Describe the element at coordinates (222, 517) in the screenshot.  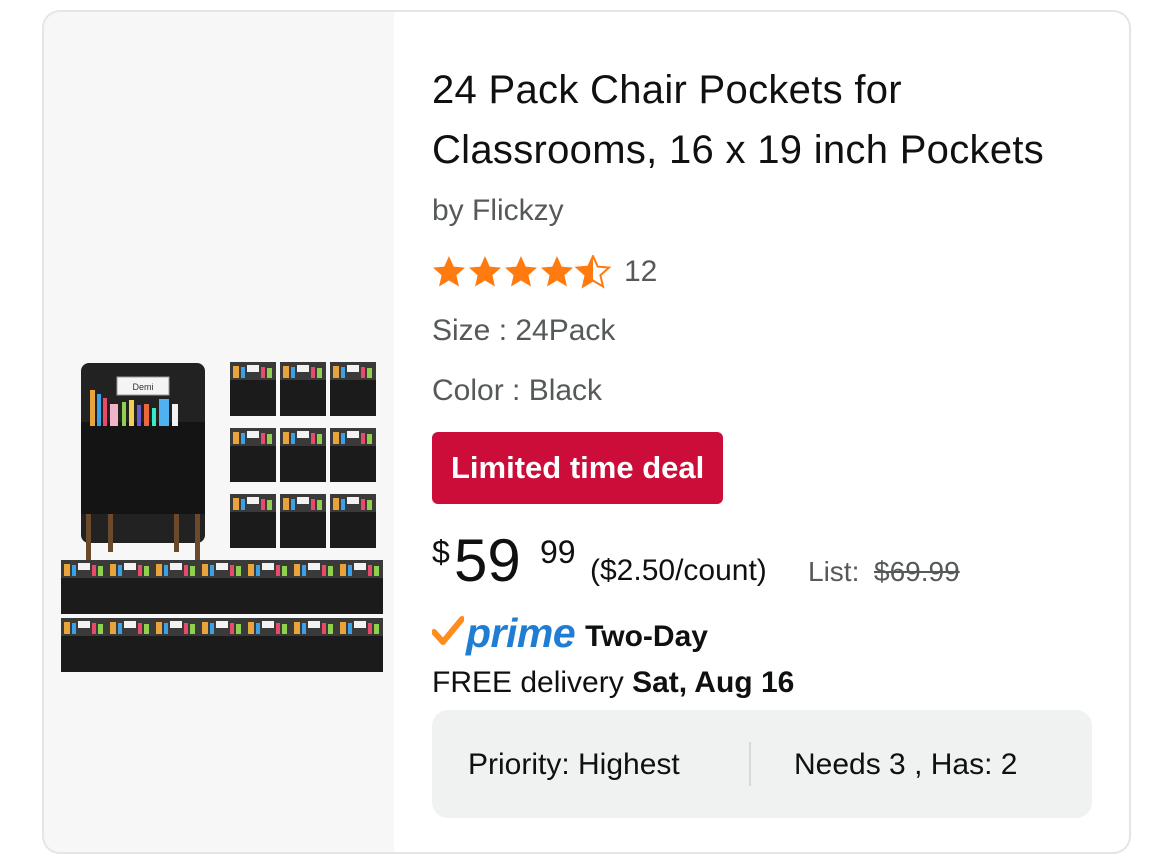
I see `chair-pocket-product-image: Demi` at that location.